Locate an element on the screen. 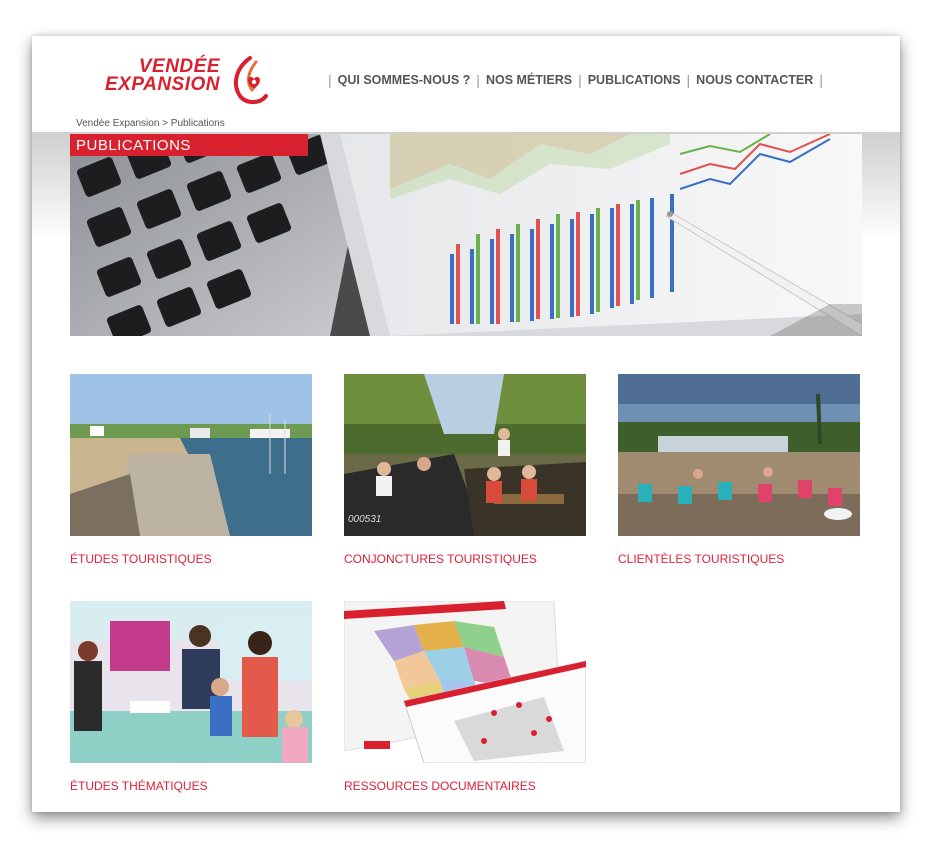 Image resolution: width=934 pixels, height=852 pixels. boat-tour-photo: 000531 is located at coordinates (465, 455).